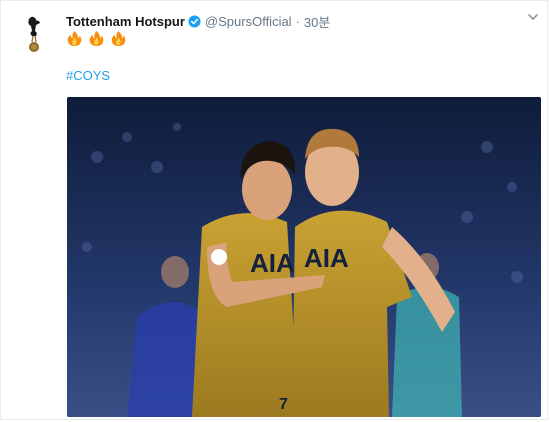  I want to click on shirt-text-right: AIA, so click(326, 258).